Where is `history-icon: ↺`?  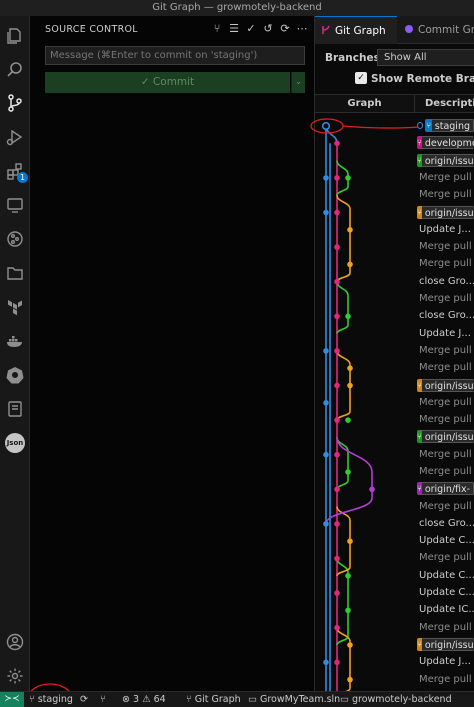
history-icon: ↺ is located at coordinates (268, 29).